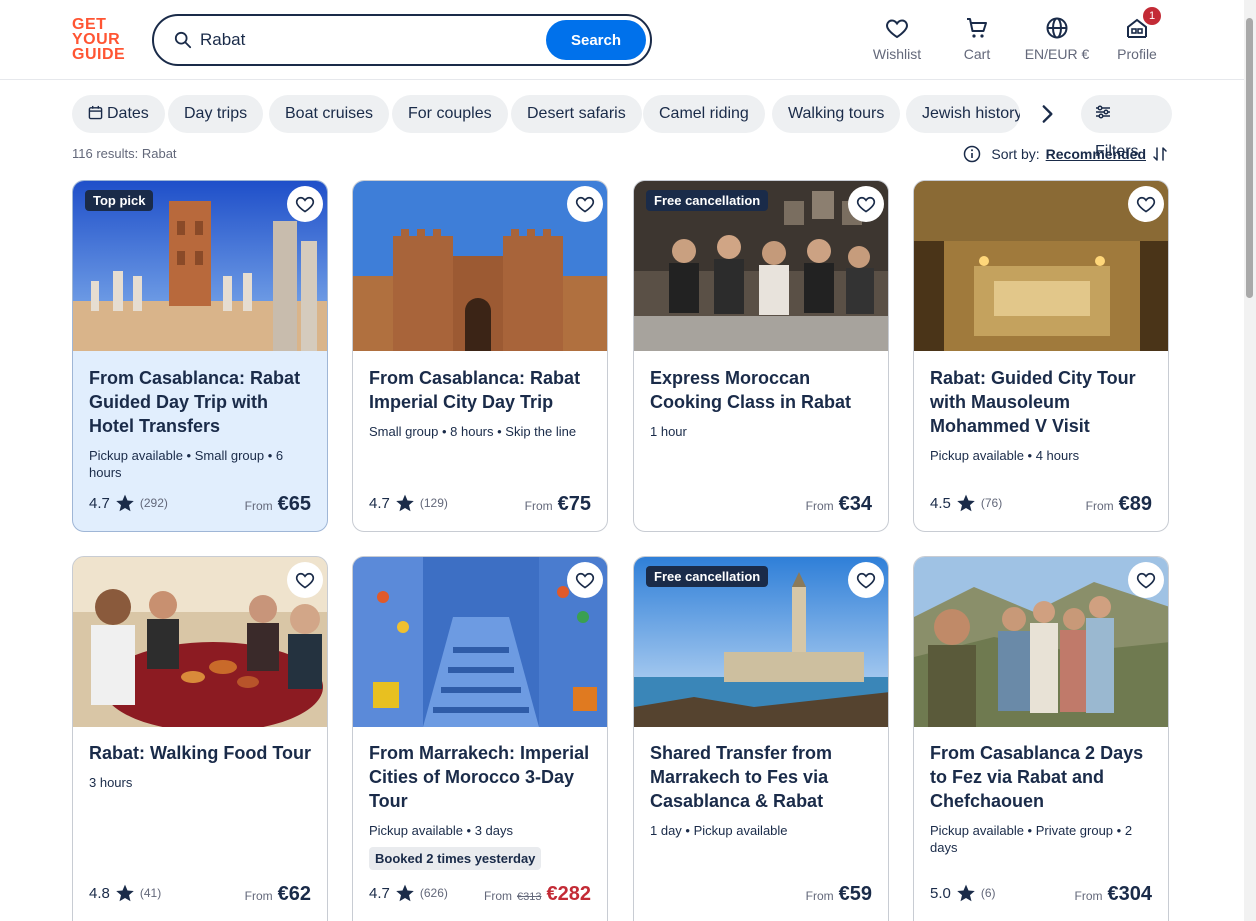 This screenshot has height=921, width=1256. What do you see at coordinates (433, 893) in the screenshot?
I see `review-count: (626)` at bounding box center [433, 893].